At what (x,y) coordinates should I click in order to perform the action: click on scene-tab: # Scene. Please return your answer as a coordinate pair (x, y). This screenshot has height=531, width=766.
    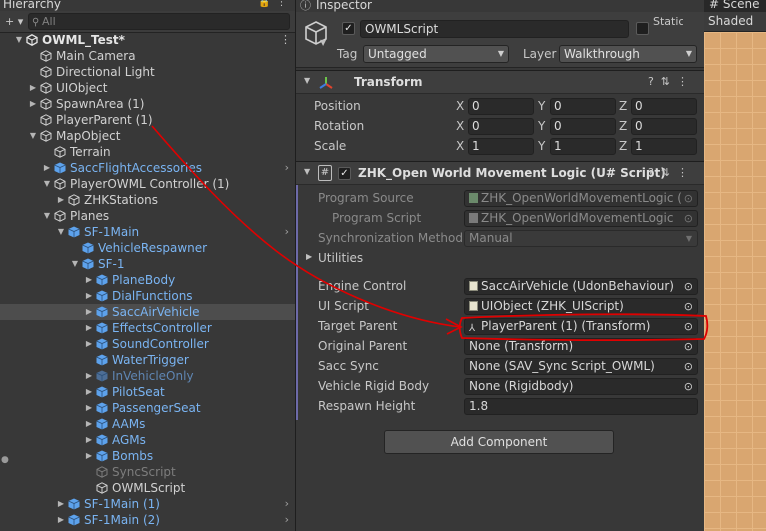
    Looking at the image, I should click on (734, 5).